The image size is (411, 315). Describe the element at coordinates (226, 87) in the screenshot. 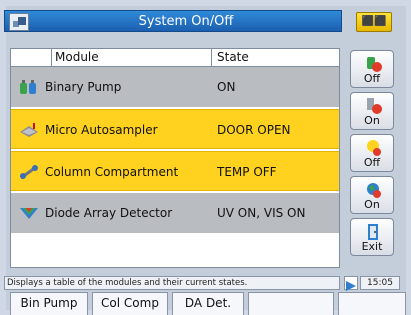

I see `module-state: ON` at that location.